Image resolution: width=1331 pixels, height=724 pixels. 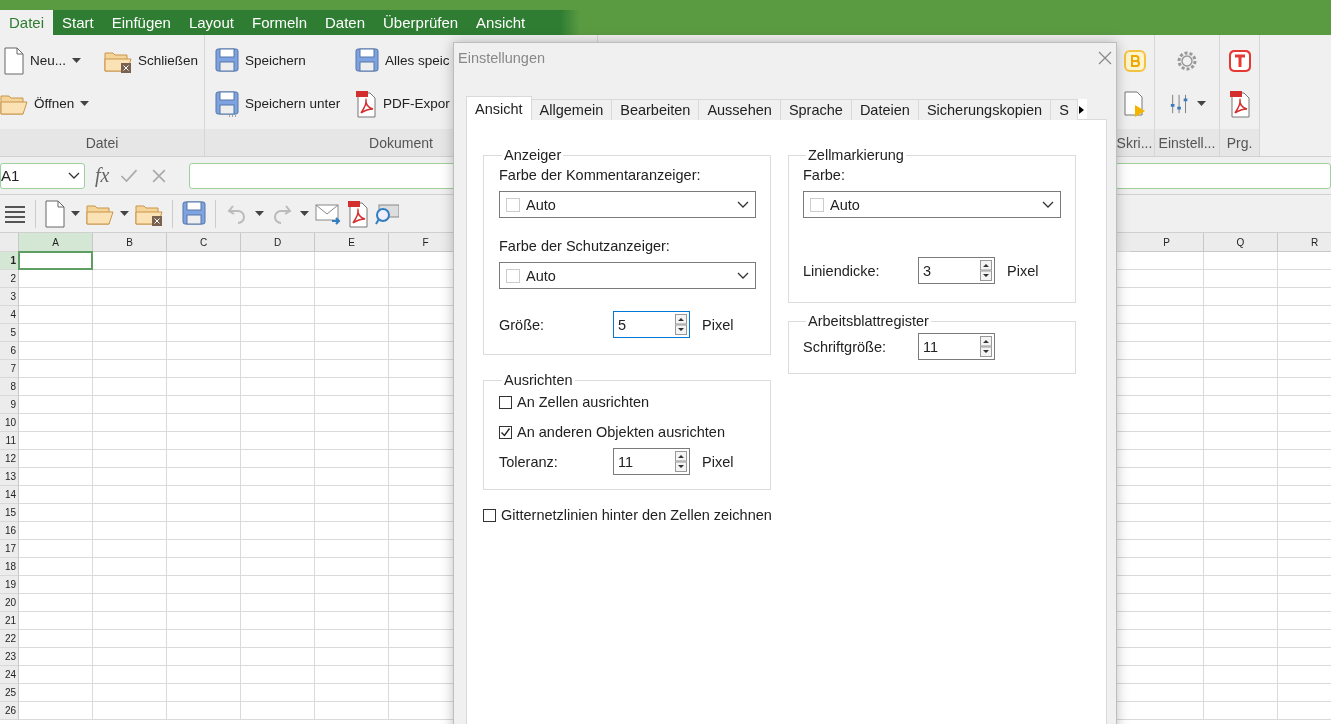 I want to click on field-label: Größe:, so click(x=522, y=324).